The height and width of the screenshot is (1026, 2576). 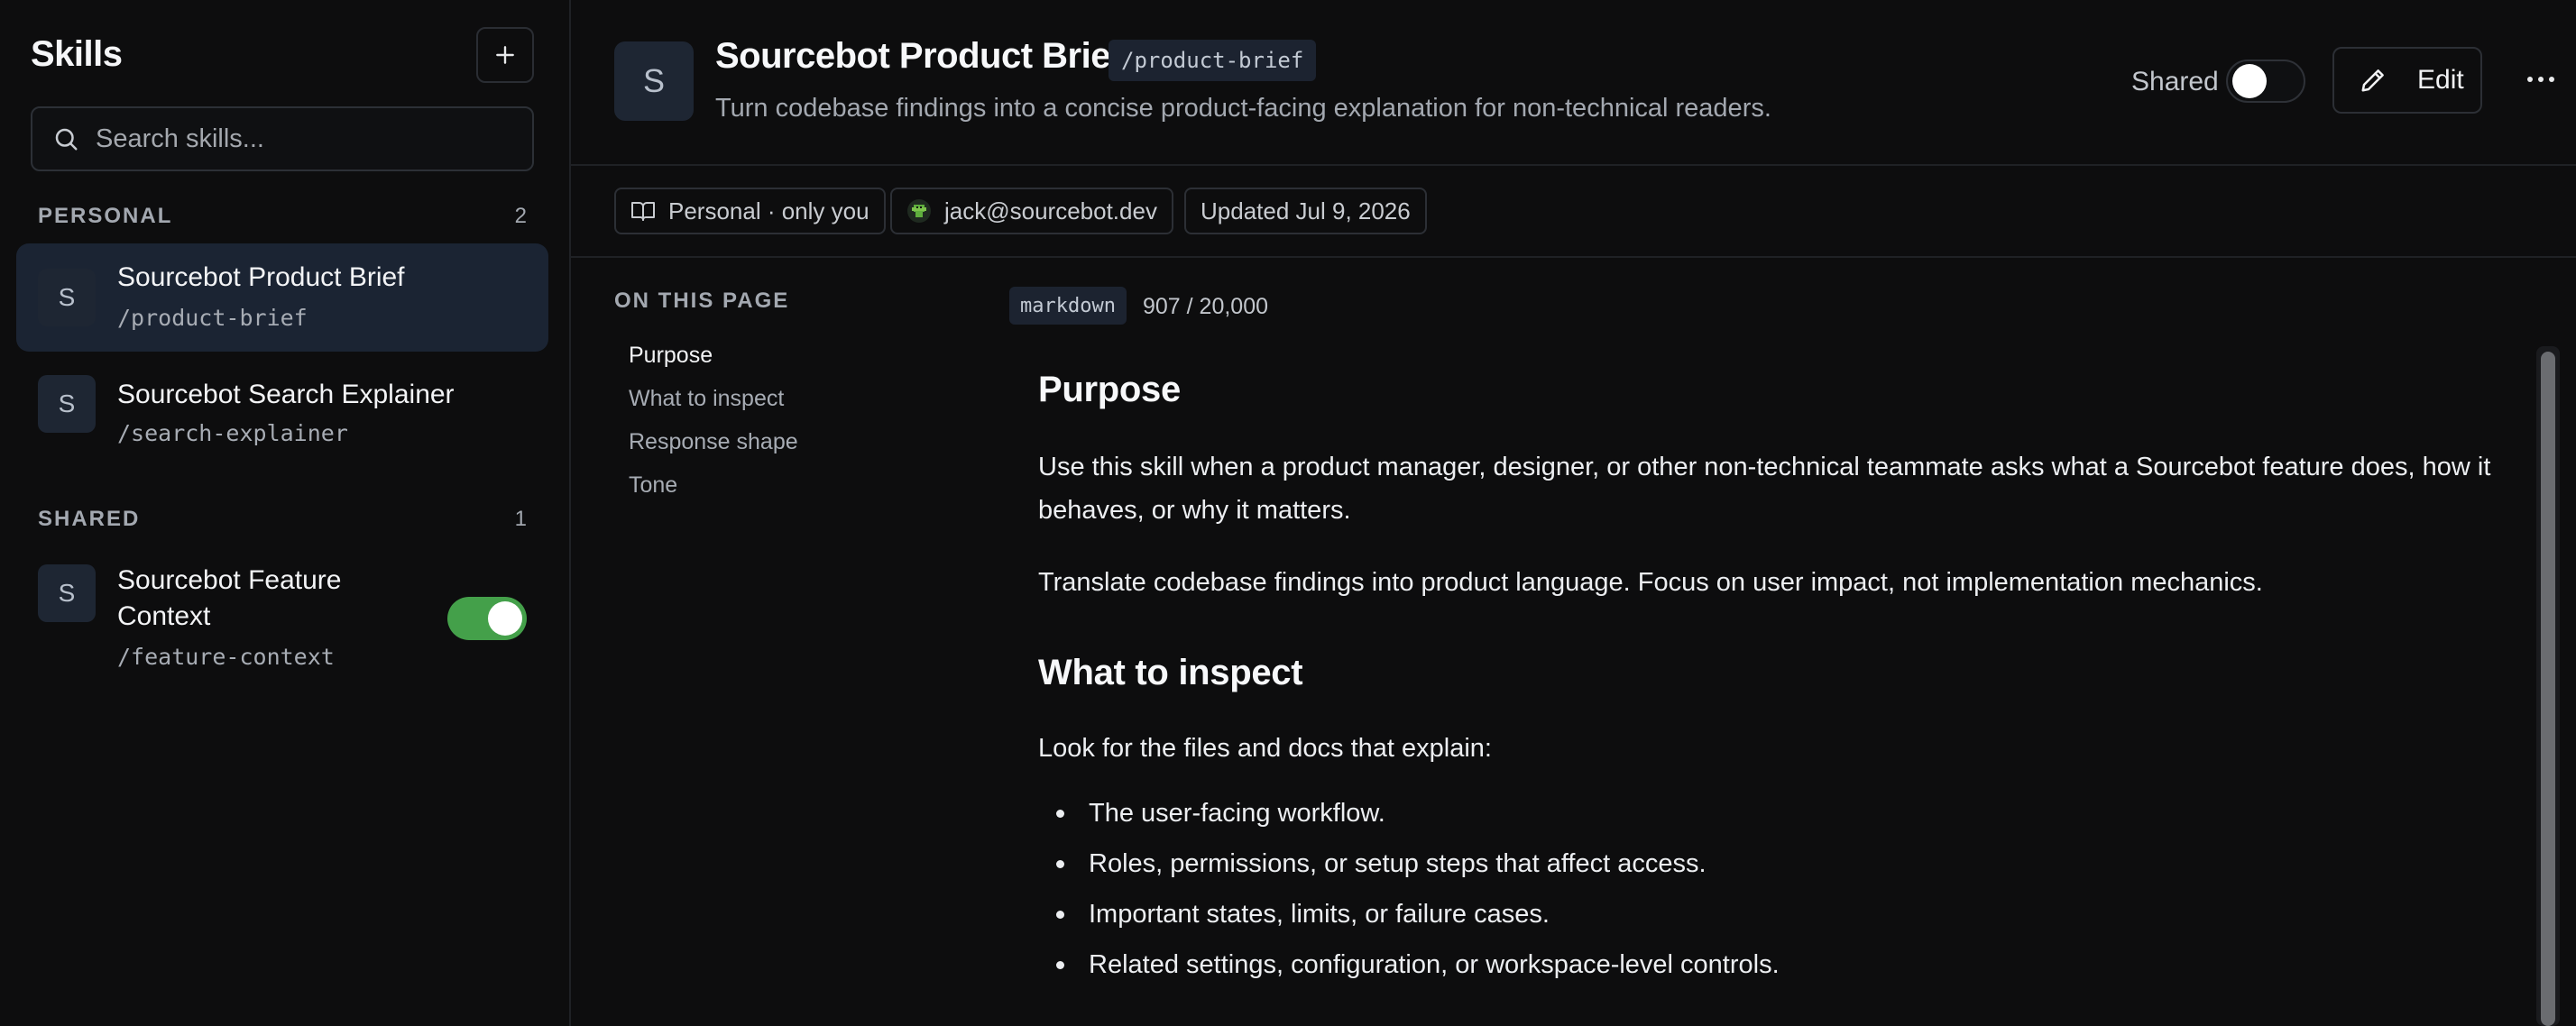 What do you see at coordinates (707, 399) in the screenshot?
I see `toc-item-what-to-inspect: What to inspect` at bounding box center [707, 399].